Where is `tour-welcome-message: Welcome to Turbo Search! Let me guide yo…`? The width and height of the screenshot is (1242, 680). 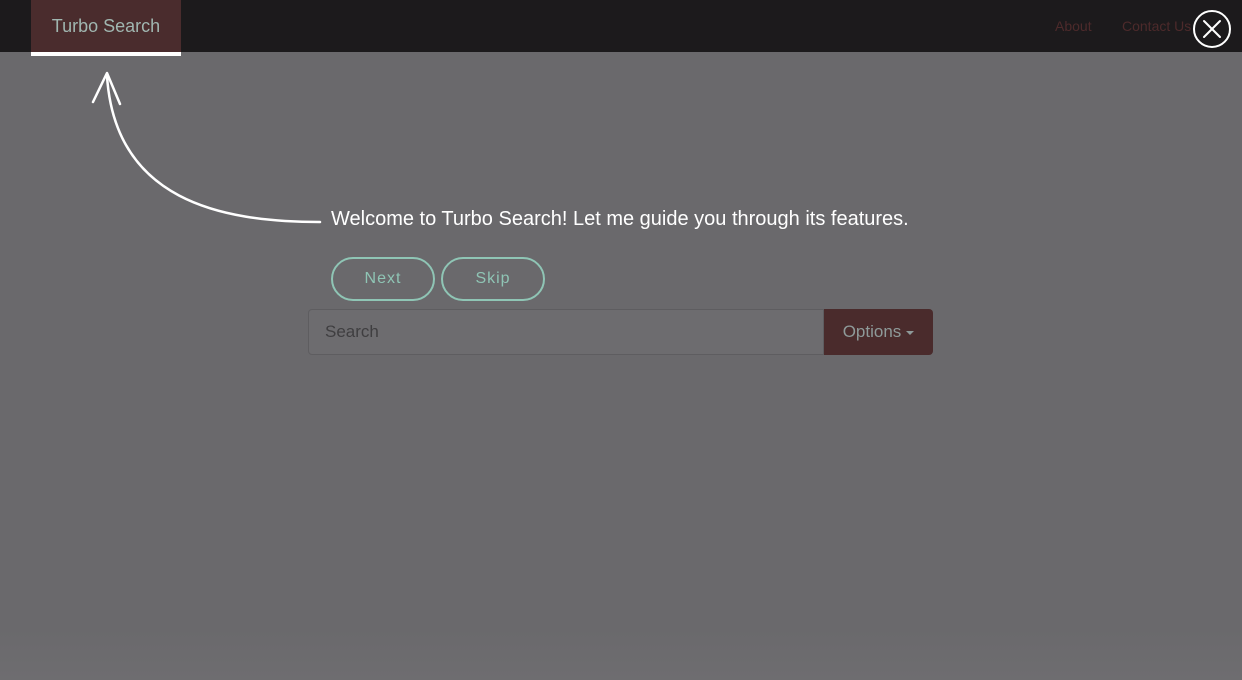
tour-welcome-message: Welcome to Turbo Search! Let me guide yo… is located at coordinates (620, 219).